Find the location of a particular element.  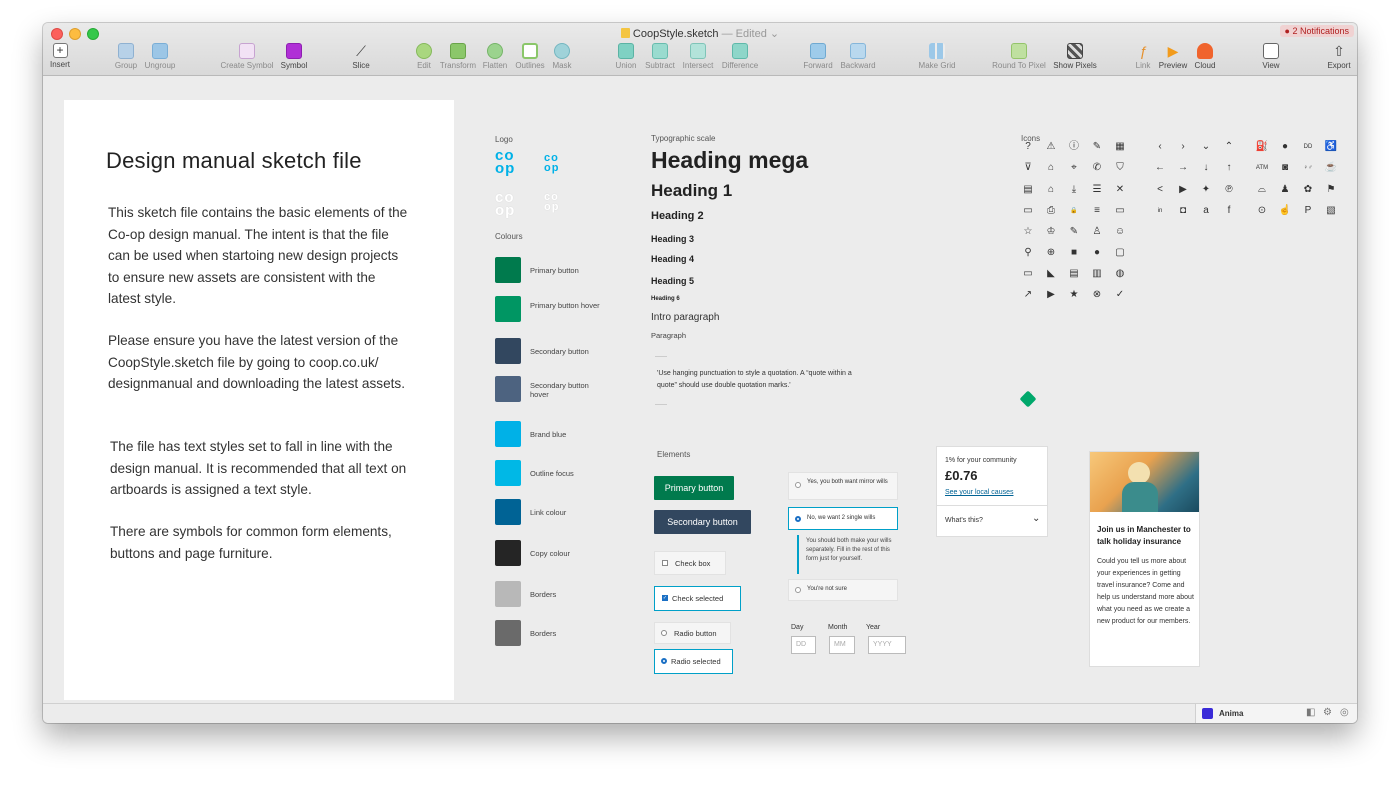

chevron-right-icon: › is located at coordinates (1183, 147).